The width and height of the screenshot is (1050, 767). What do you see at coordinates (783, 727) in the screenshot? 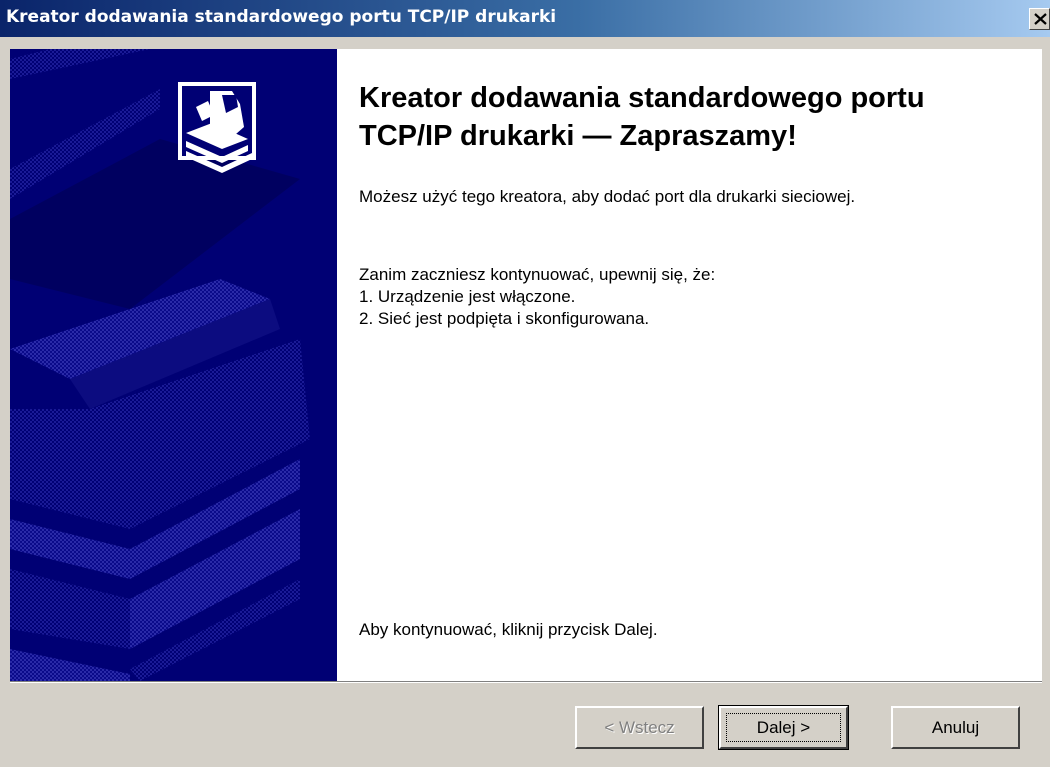
I see `next-button: Dalej >` at bounding box center [783, 727].